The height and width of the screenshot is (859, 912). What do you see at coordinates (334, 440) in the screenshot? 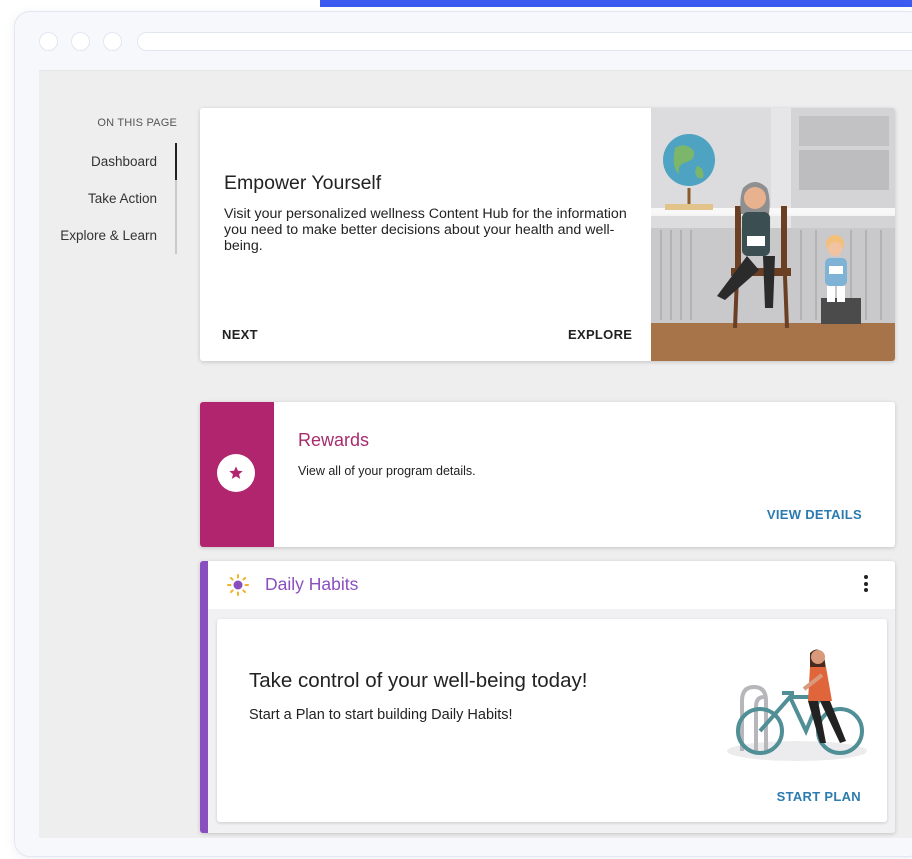
I see `rewards-title: Rewards` at bounding box center [334, 440].